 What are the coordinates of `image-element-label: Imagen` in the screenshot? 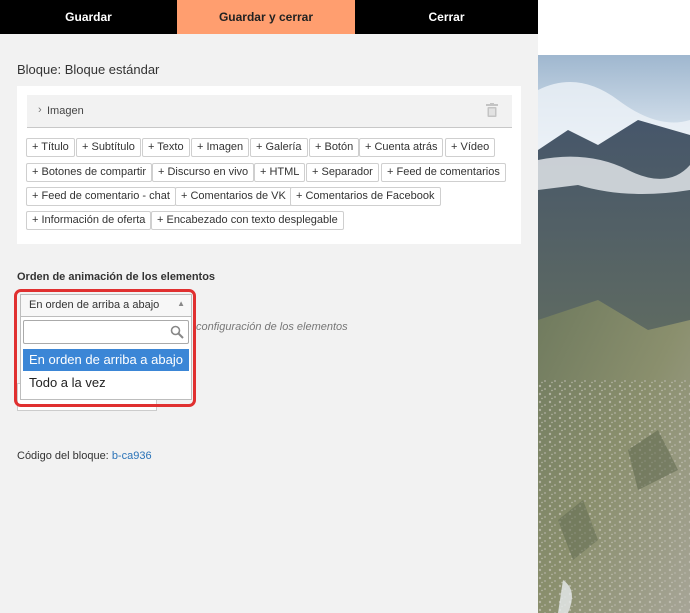 It's located at (65, 111).